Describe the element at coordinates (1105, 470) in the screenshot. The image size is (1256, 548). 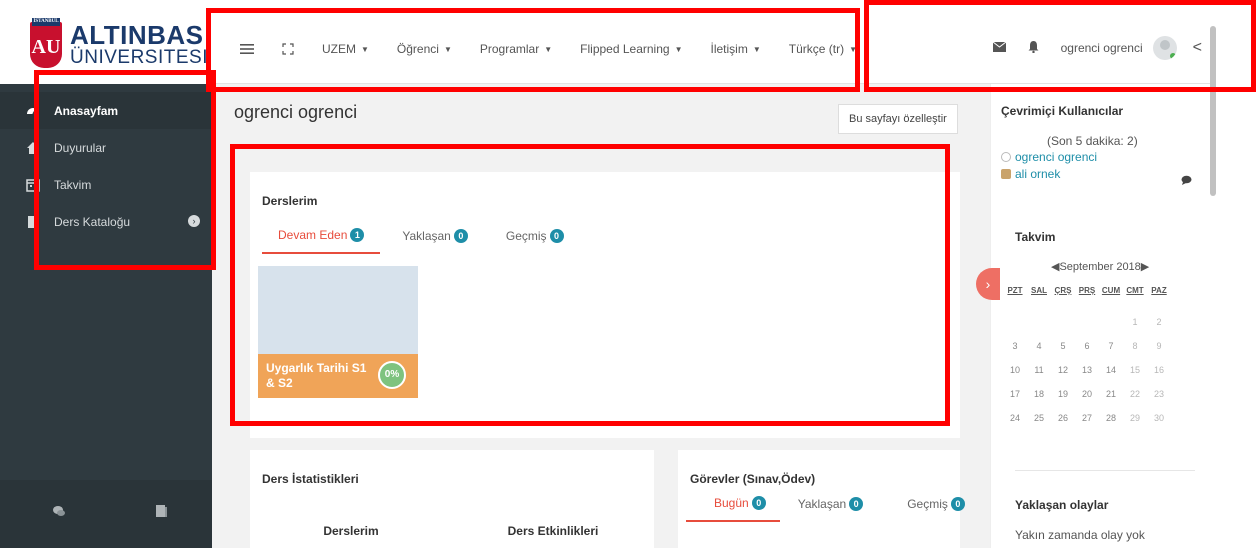
I see `divider` at that location.